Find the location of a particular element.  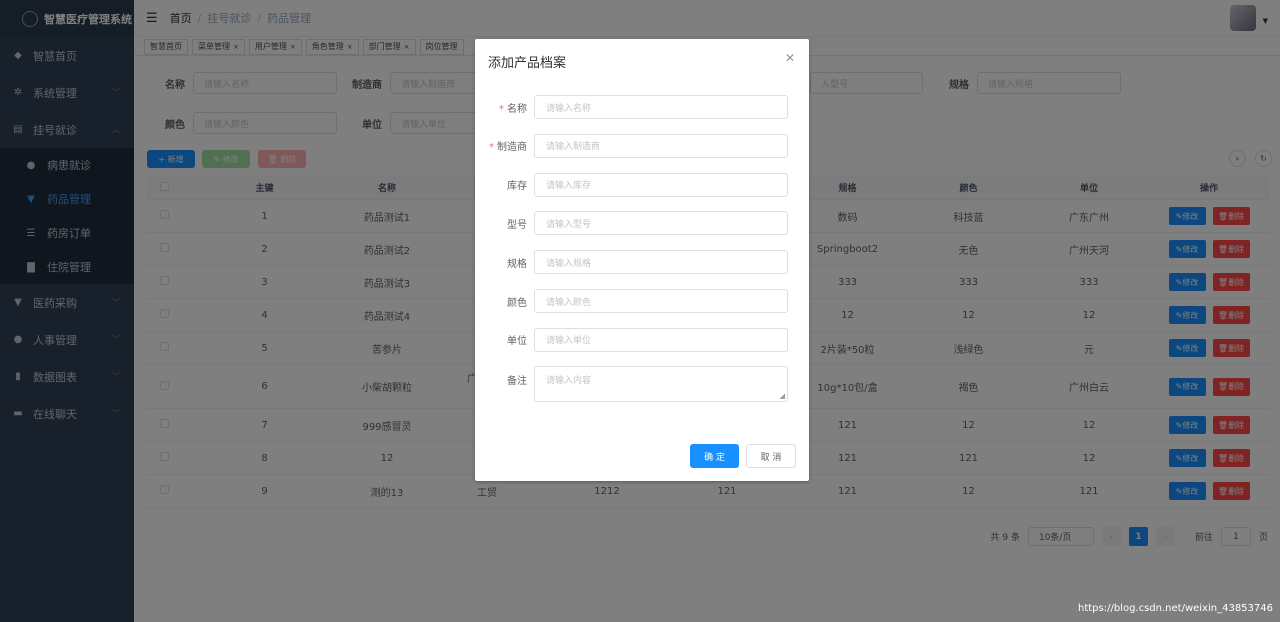

form-row: 规格 请输入规格 is located at coordinates (642, 262).